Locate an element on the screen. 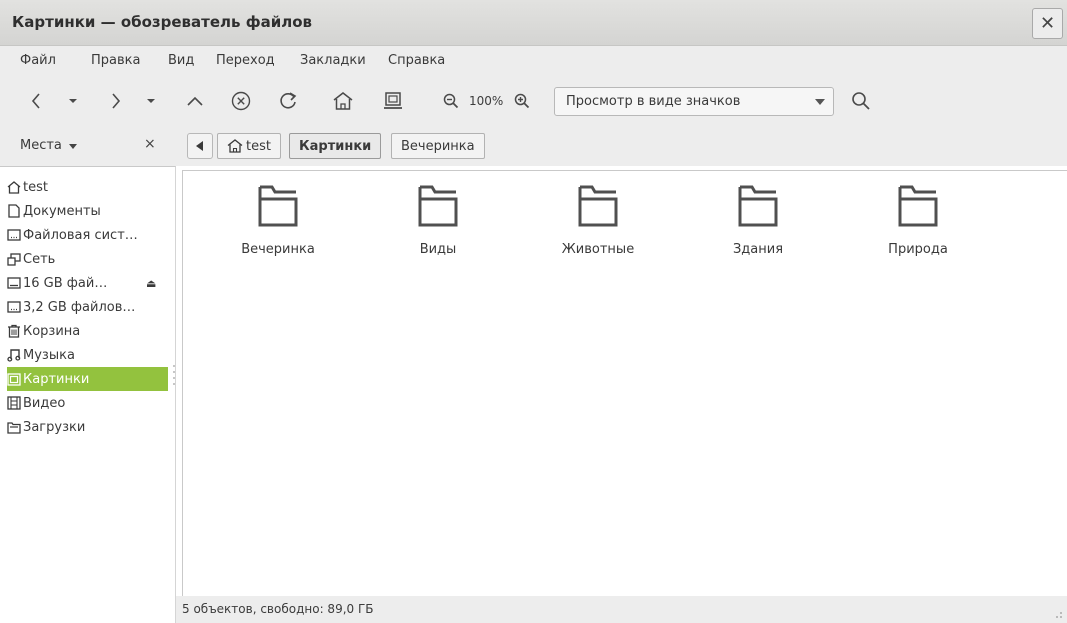  file-item: Здания is located at coordinates (758, 221).